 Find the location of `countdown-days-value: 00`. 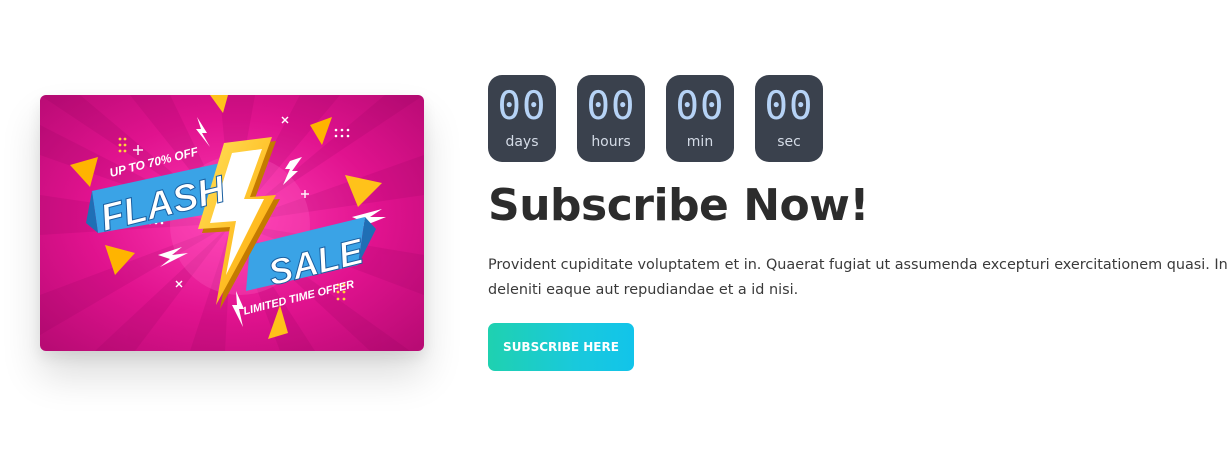

countdown-days-value: 00 is located at coordinates (522, 106).